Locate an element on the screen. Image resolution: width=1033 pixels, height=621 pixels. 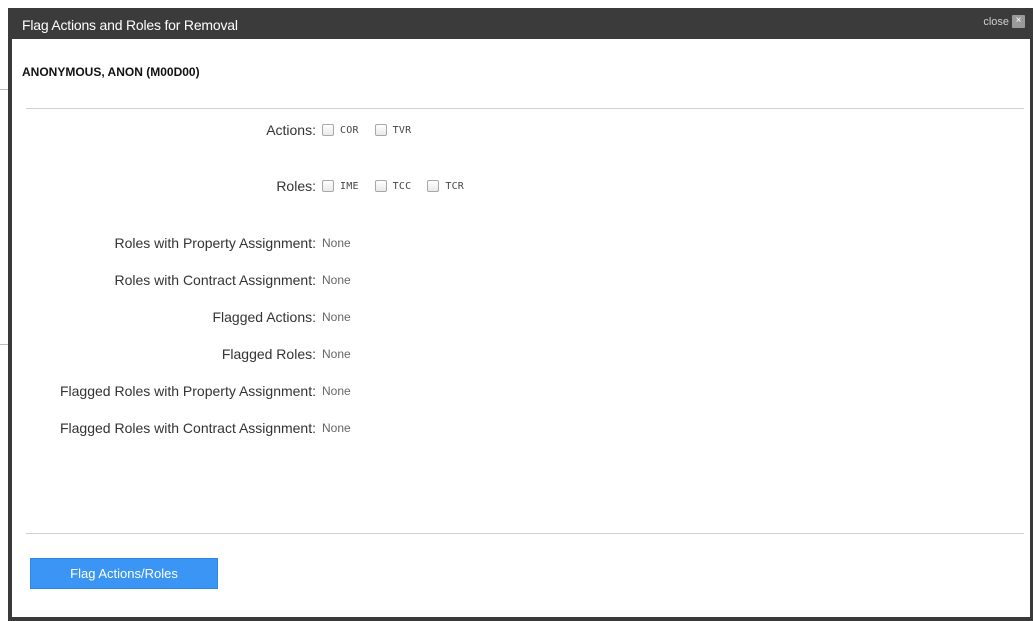
person-name-heading: ANONYMOUS, ANON (M00D00) is located at coordinates (111, 72).